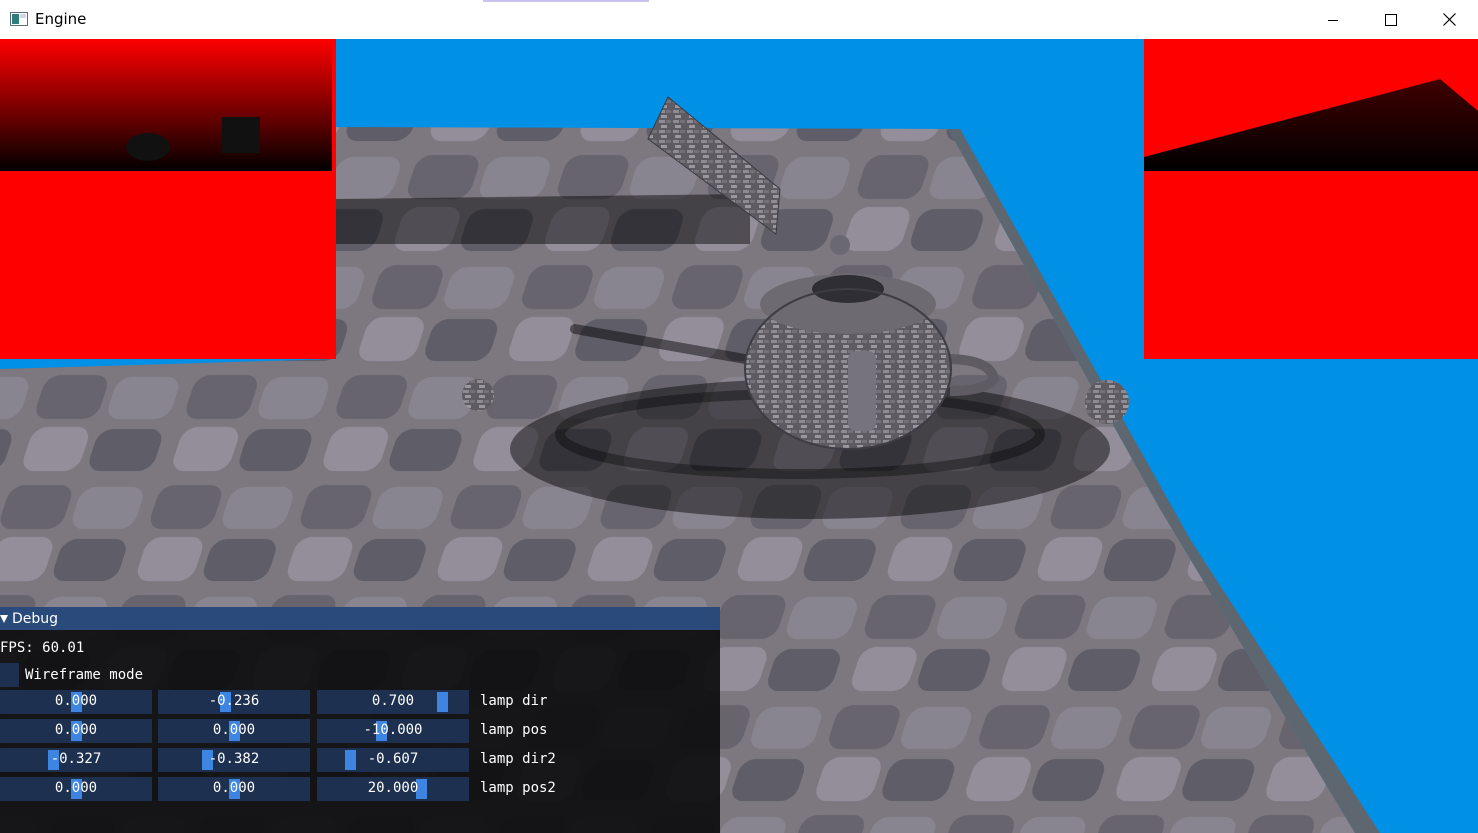  Describe the element at coordinates (360, 618) in the screenshot. I see `debug-window-header: Debug` at that location.